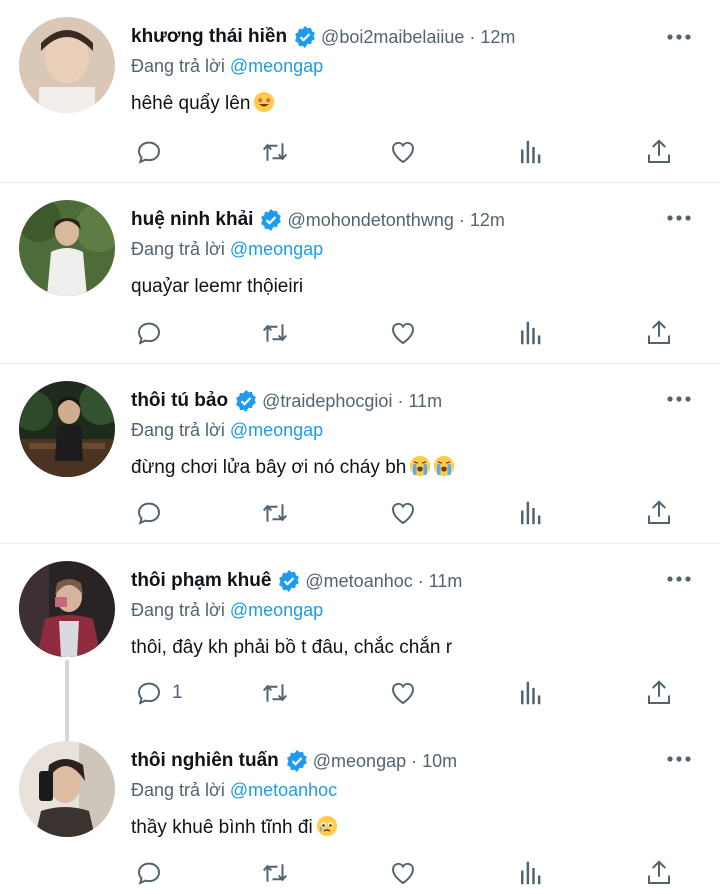 The height and width of the screenshot is (894, 720). Describe the element at coordinates (264, 102) in the screenshot. I see `star-struck-emoji` at that location.